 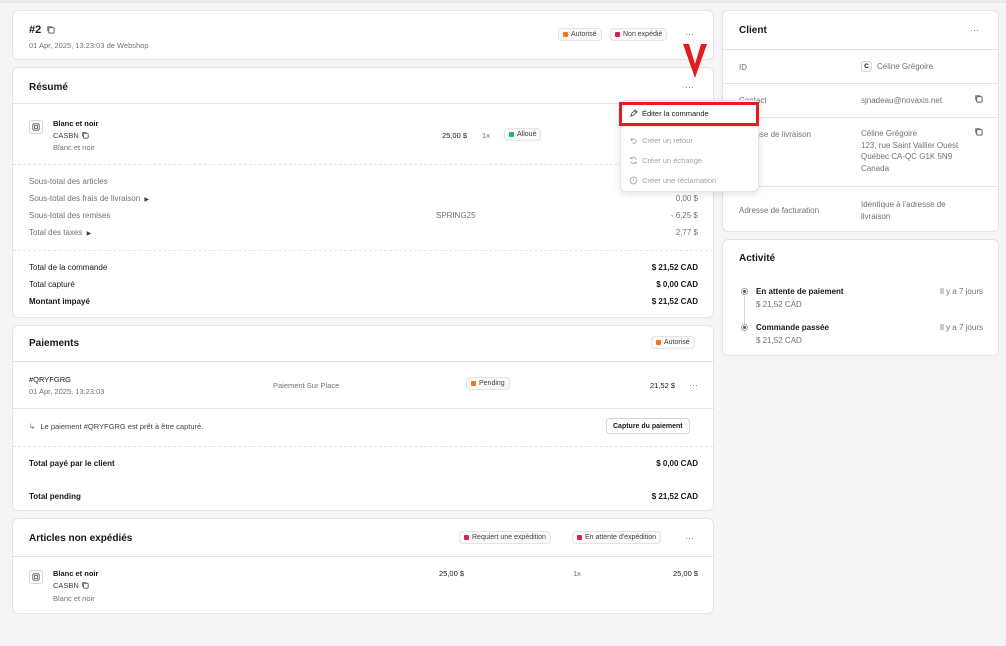 I want to click on payment-more-icon: ···, so click(x=693, y=385).